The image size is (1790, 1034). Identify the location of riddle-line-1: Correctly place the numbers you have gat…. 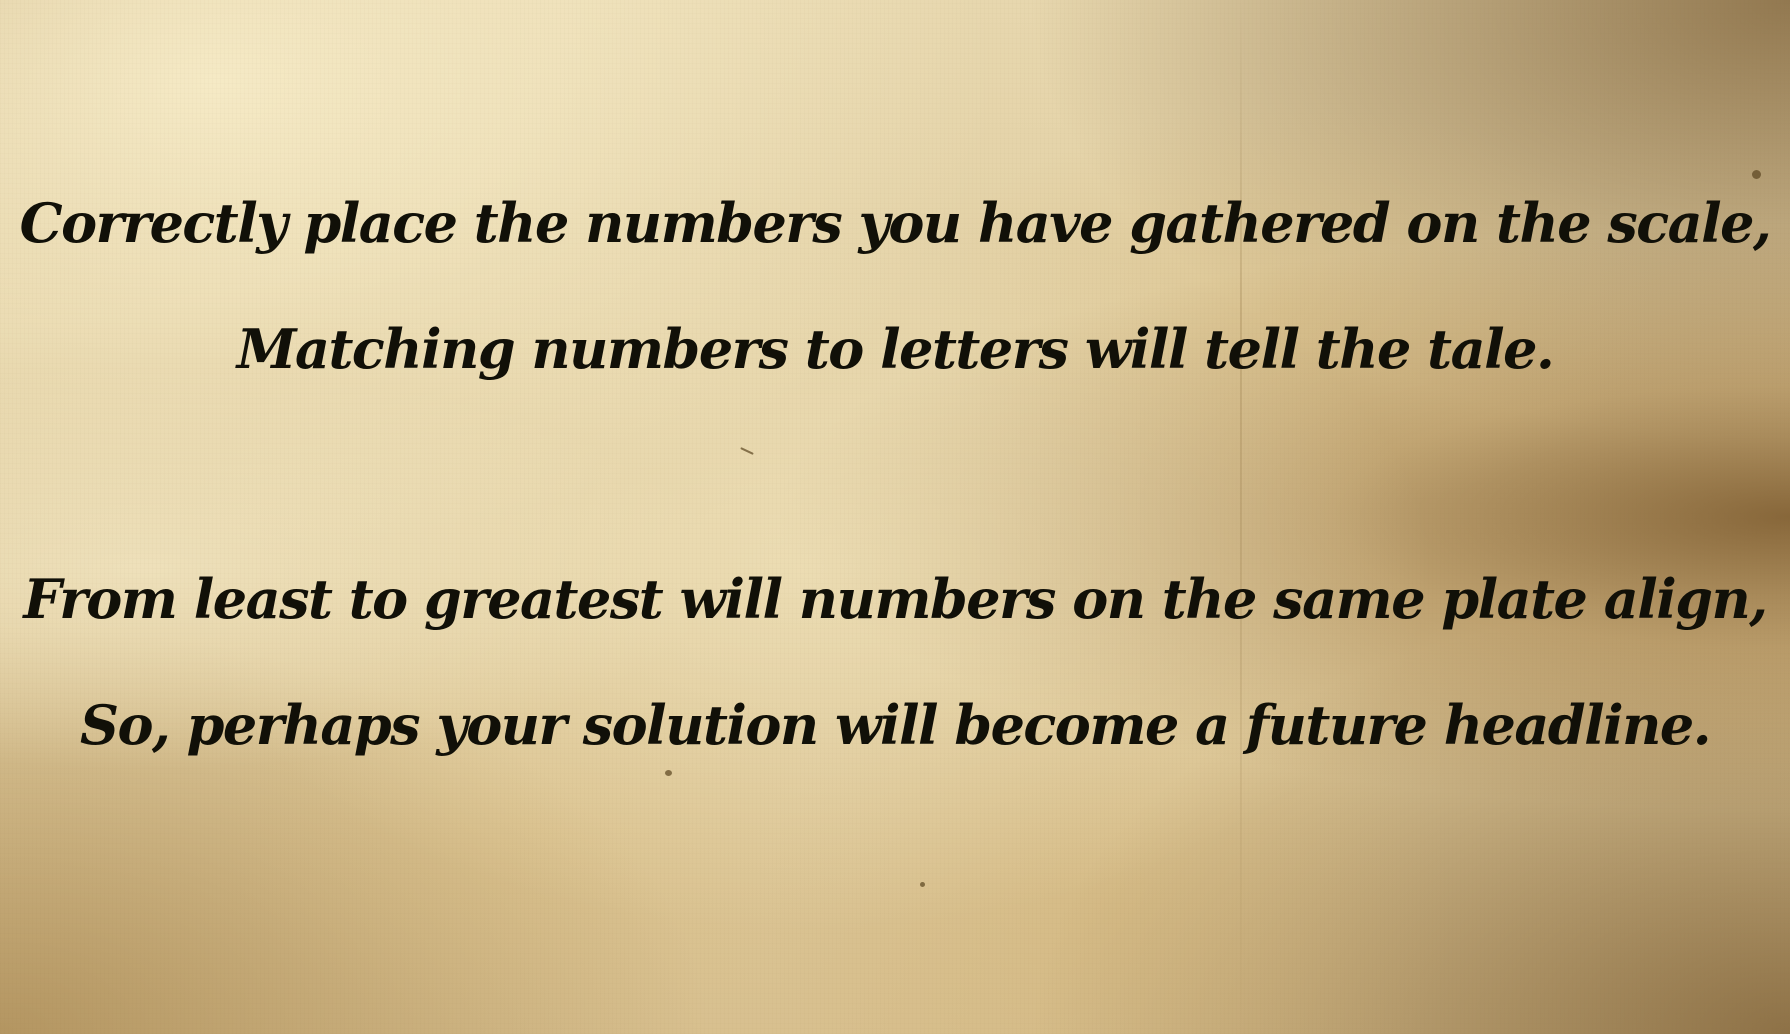
(895, 223).